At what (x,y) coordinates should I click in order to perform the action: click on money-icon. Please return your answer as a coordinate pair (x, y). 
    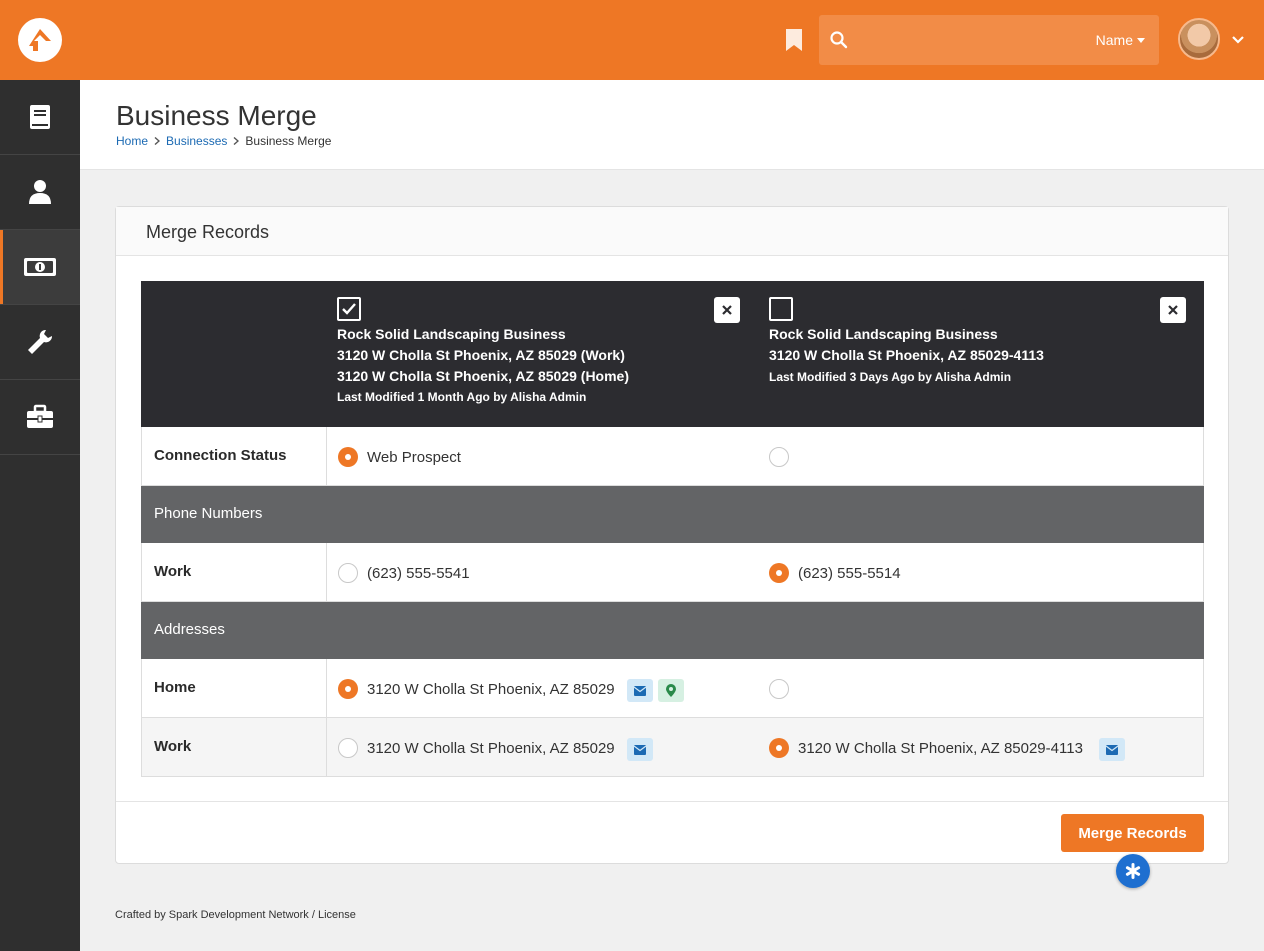
    Looking at the image, I should click on (40, 267).